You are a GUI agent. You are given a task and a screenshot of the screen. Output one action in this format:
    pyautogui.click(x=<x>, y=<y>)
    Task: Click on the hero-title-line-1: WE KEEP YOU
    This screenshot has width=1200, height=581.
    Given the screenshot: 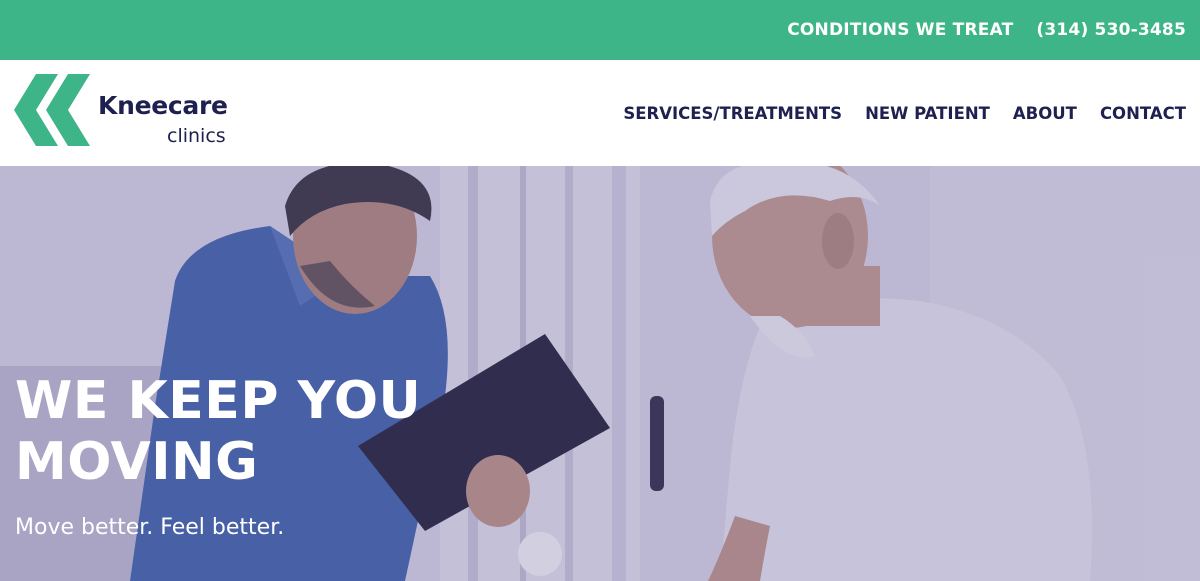 What is the action you would take?
    pyautogui.click(x=218, y=401)
    